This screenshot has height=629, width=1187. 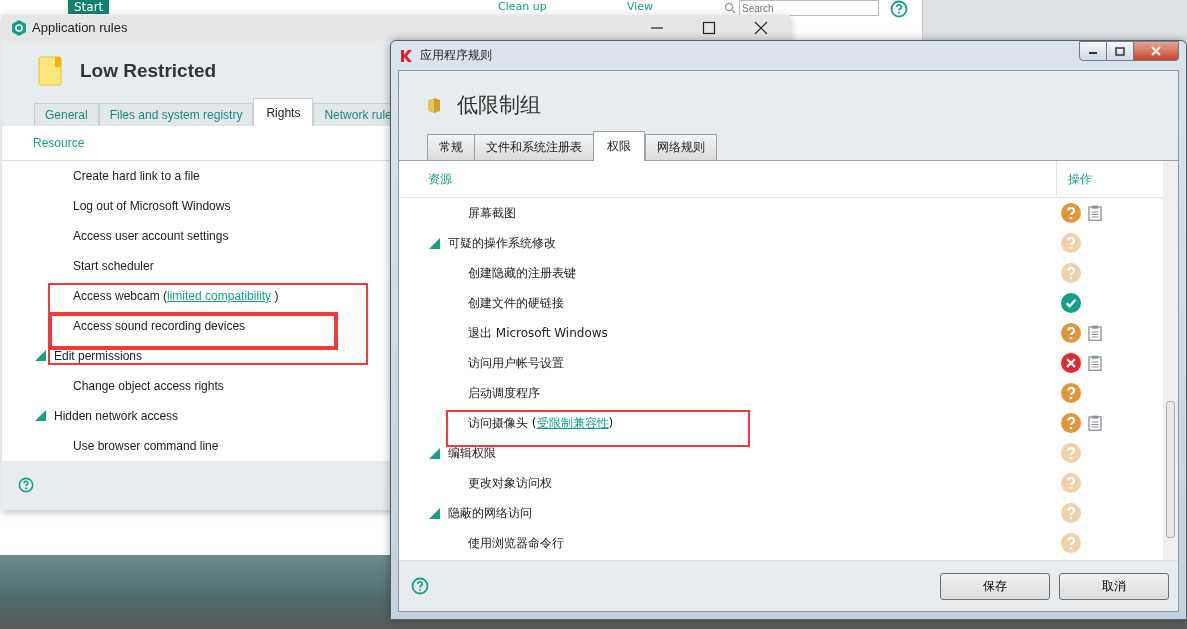 I want to click on link: limited compatibility, so click(x=219, y=295).